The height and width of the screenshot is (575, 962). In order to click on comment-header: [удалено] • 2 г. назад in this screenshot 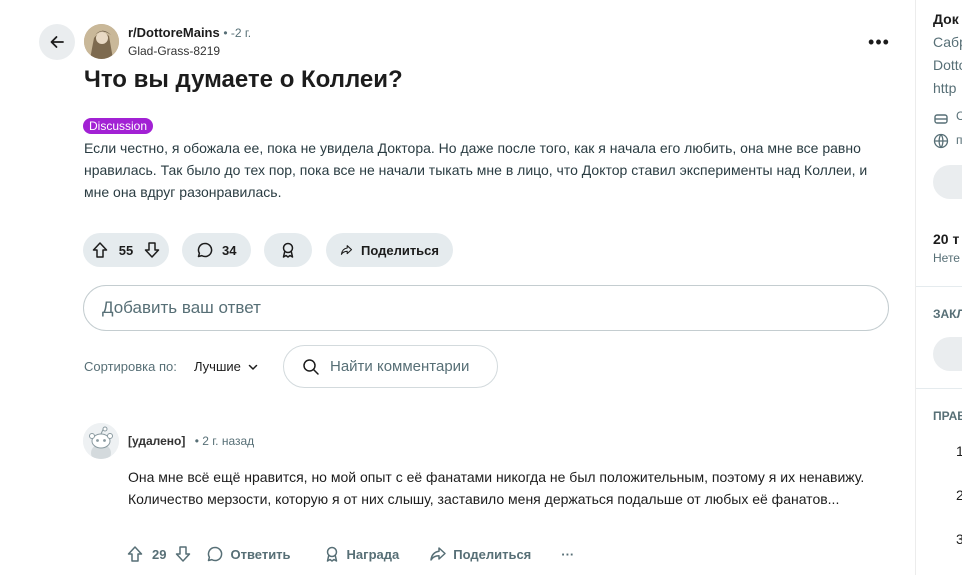, I will do `click(191, 441)`.